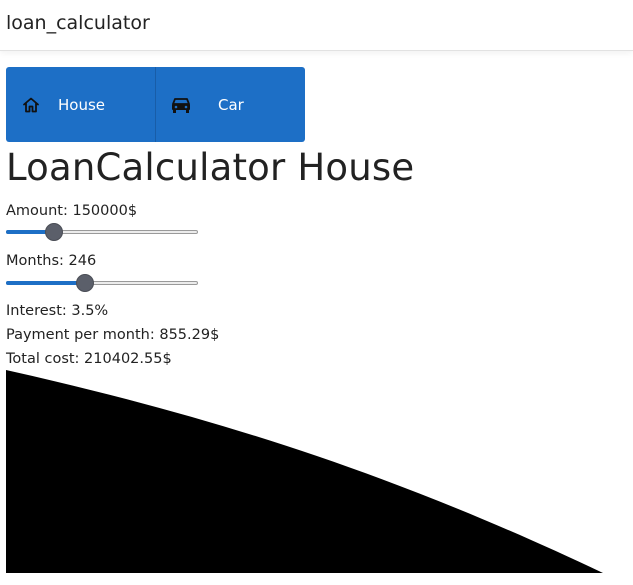  What do you see at coordinates (54, 232) in the screenshot?
I see `amount-slider-thumb` at bounding box center [54, 232].